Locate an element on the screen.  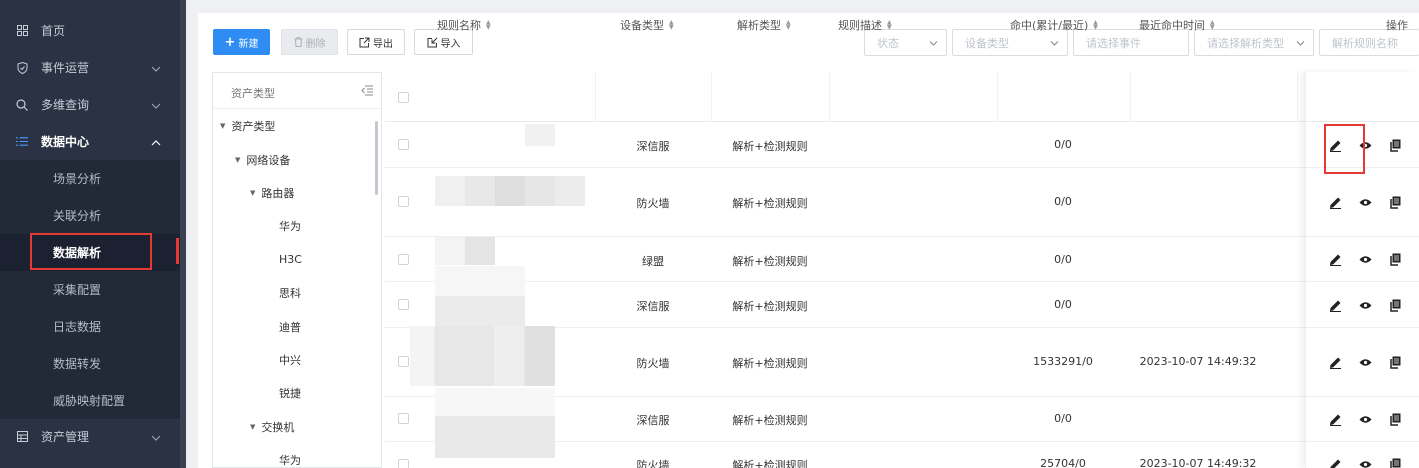
sidebar-border is located at coordinates (183, 234).